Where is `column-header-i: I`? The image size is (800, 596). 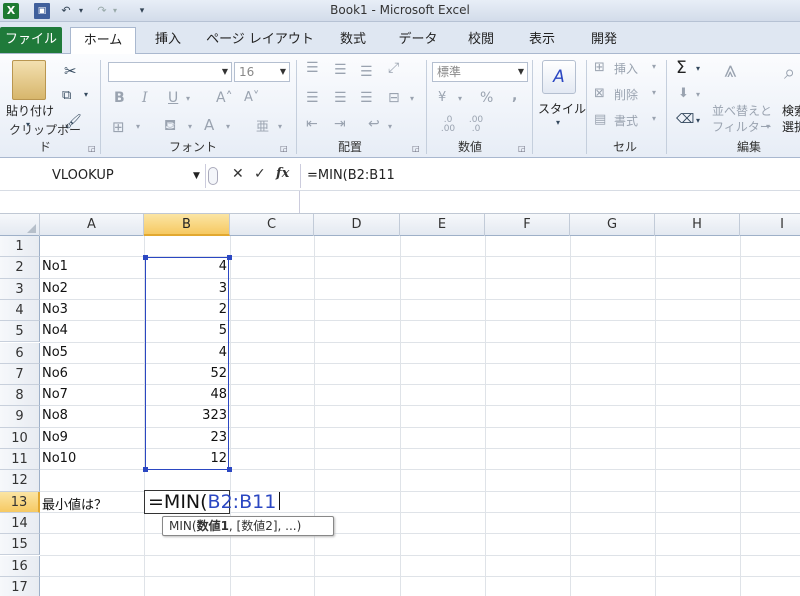 column-header-i: I is located at coordinates (770, 225).